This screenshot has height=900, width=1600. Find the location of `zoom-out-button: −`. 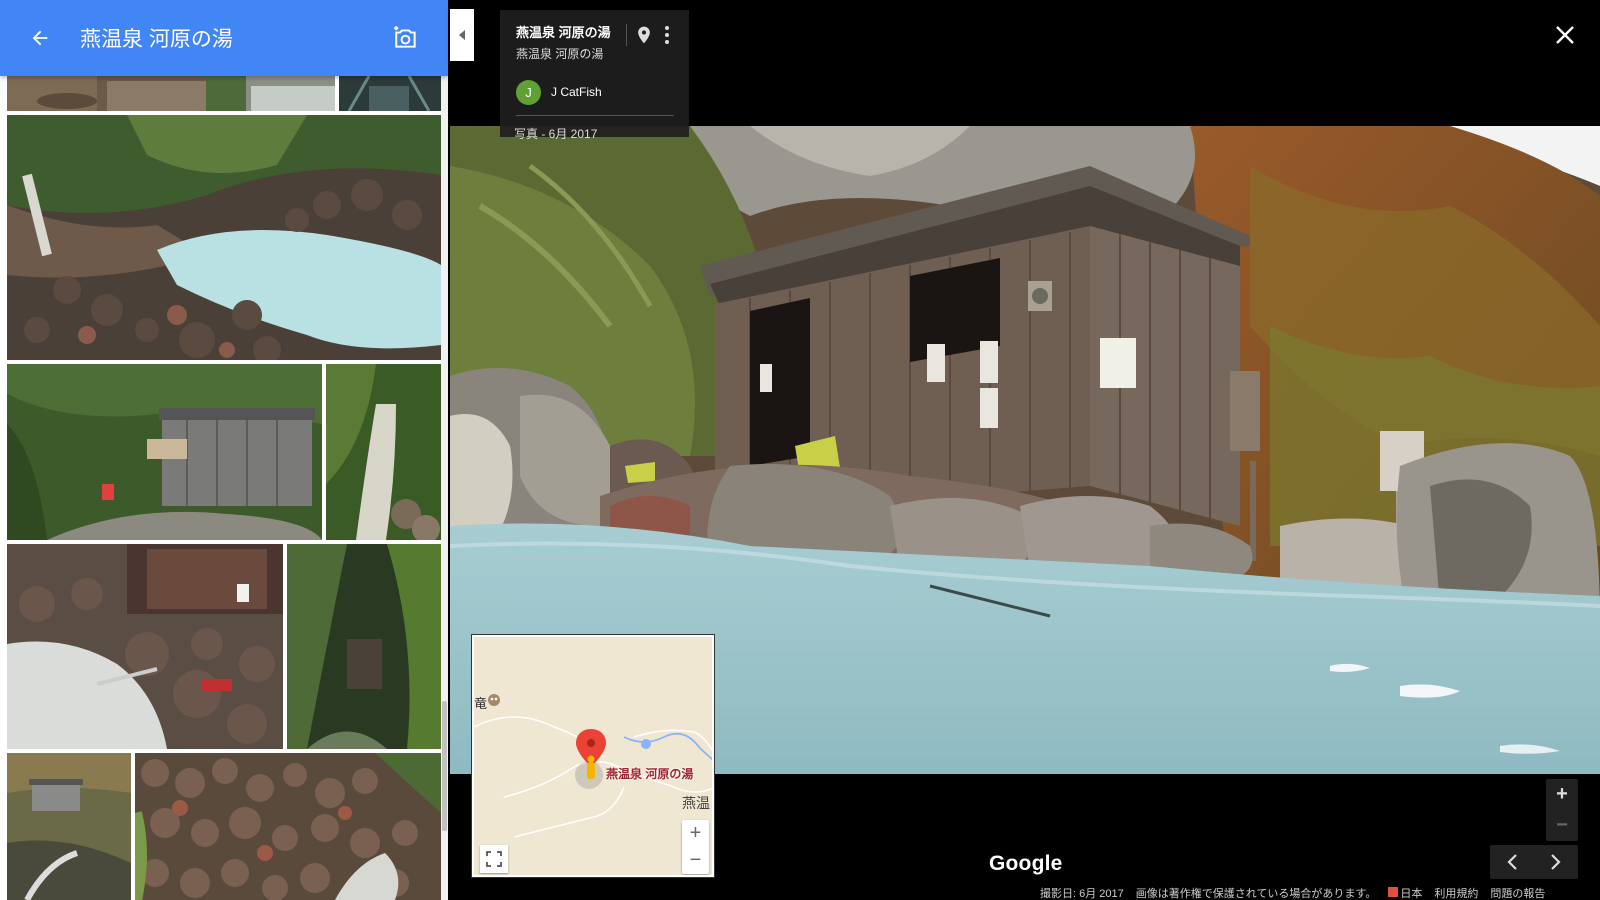

zoom-out-button: − is located at coordinates (1562, 825).